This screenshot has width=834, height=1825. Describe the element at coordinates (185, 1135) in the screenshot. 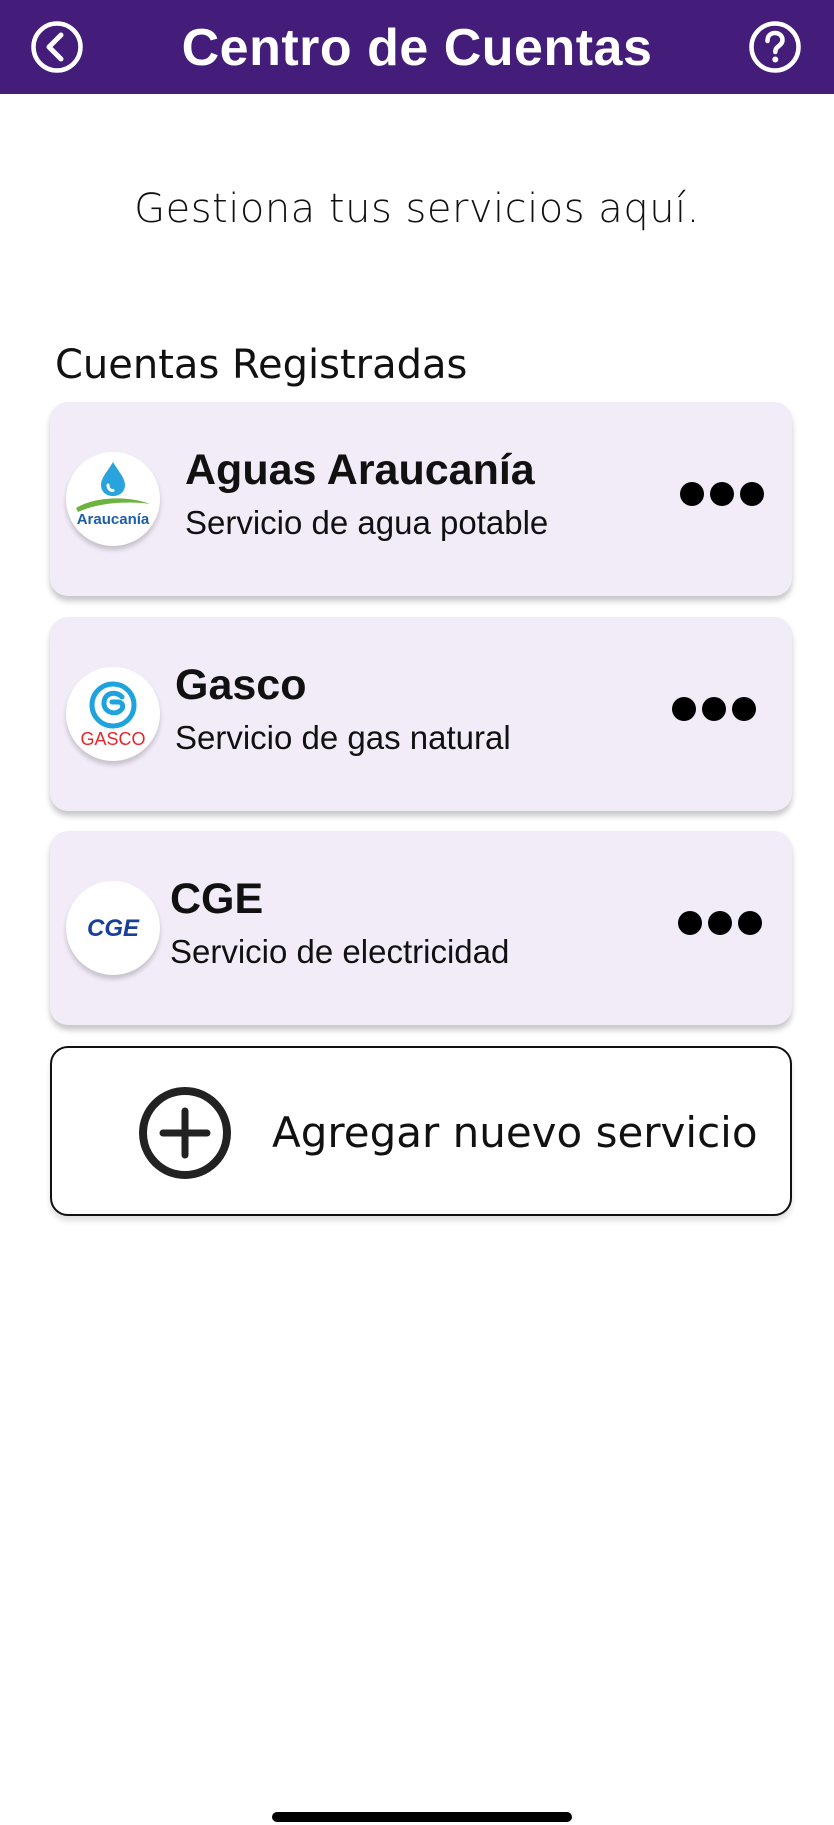

I see `plus-circle-icon` at that location.